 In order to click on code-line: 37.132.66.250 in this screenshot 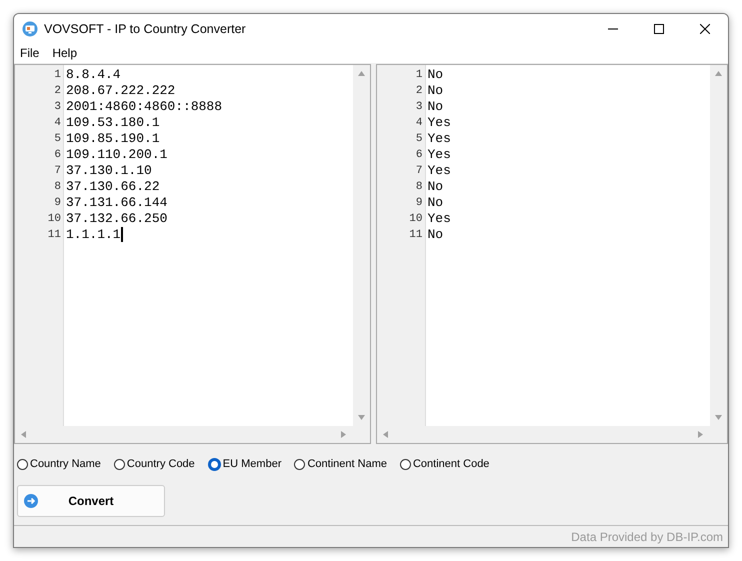, I will do `click(117, 218)`.